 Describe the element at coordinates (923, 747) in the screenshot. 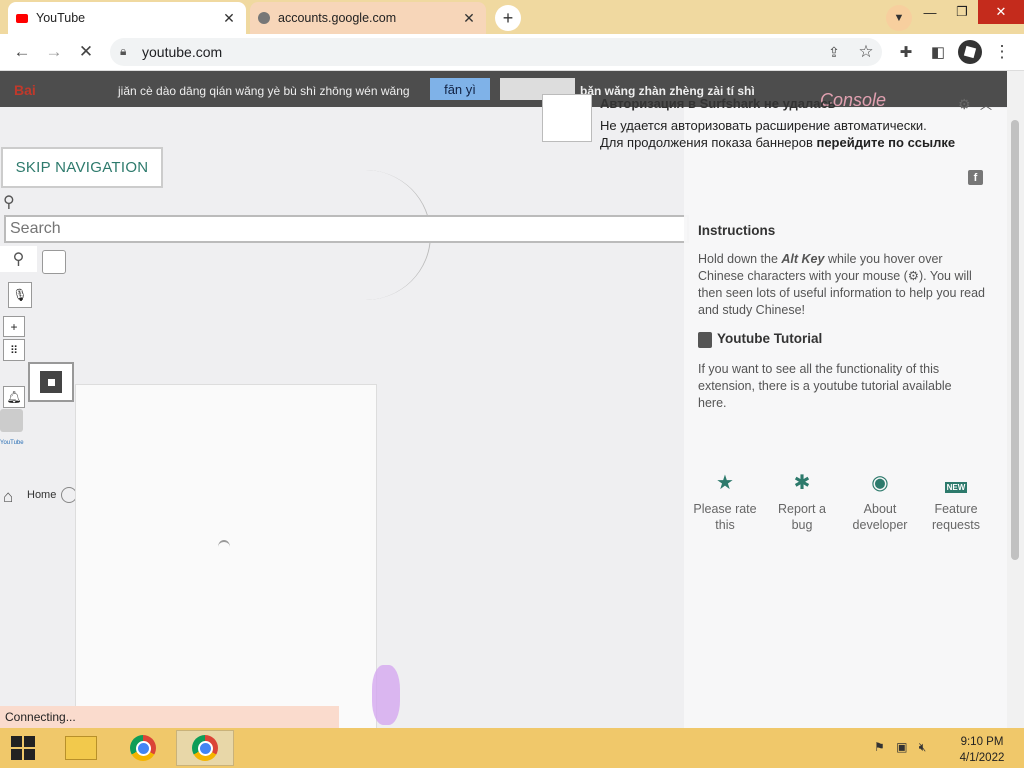

I see `volume-muted-icon: 🔇︎` at that location.